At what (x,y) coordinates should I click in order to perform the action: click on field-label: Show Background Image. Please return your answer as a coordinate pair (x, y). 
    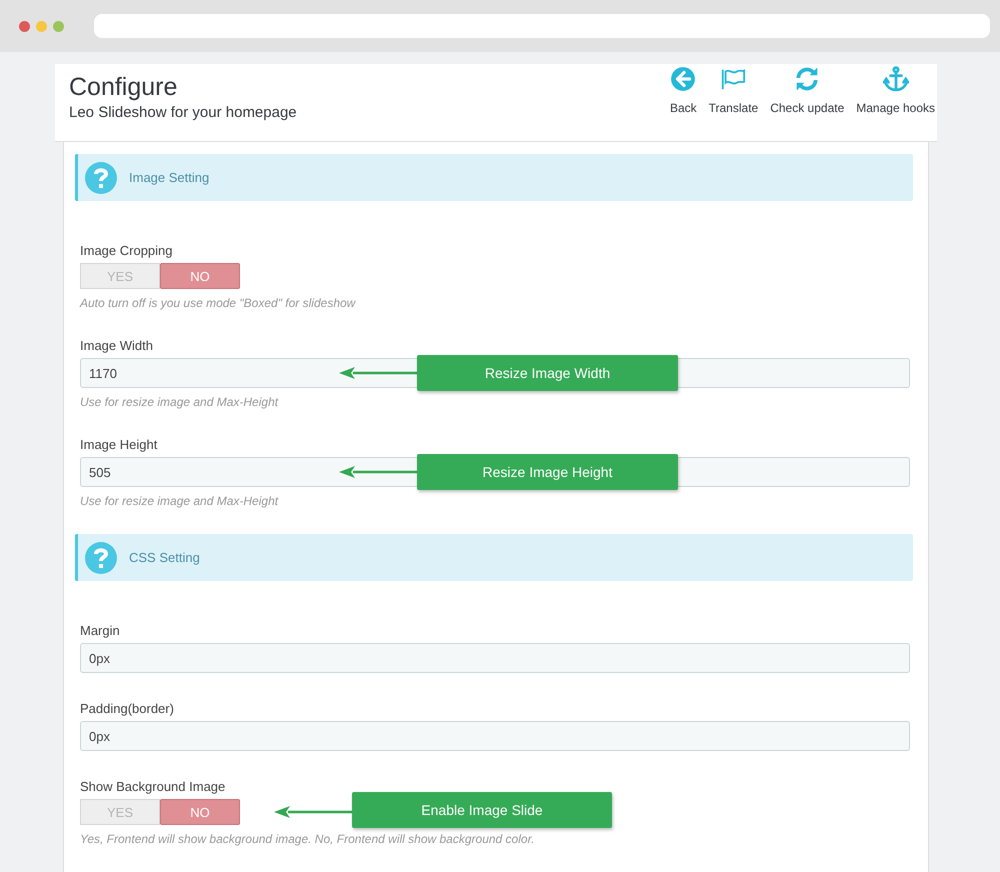
    Looking at the image, I should click on (153, 786).